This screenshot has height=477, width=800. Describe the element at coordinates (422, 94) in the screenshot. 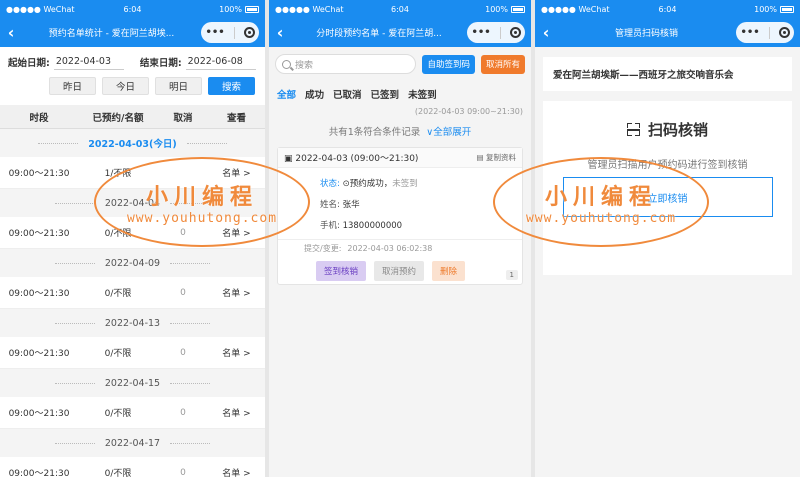

I see `tab-not-checked-in: 未签到` at that location.